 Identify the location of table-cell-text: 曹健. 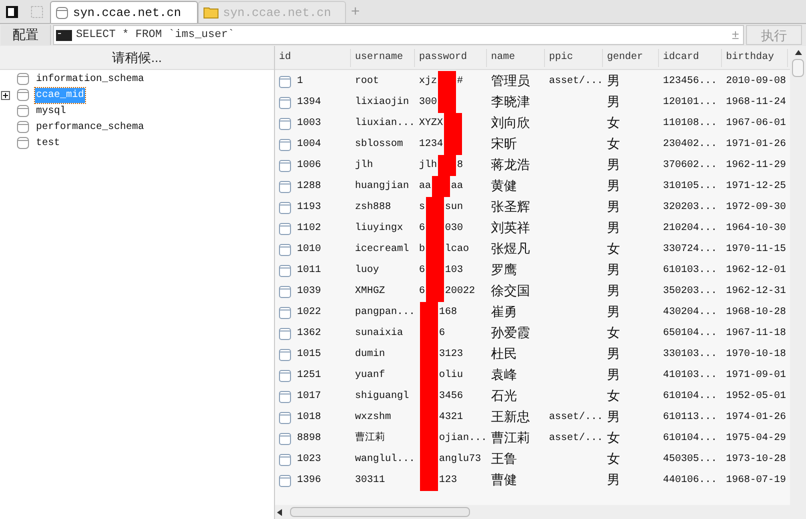
(504, 481).